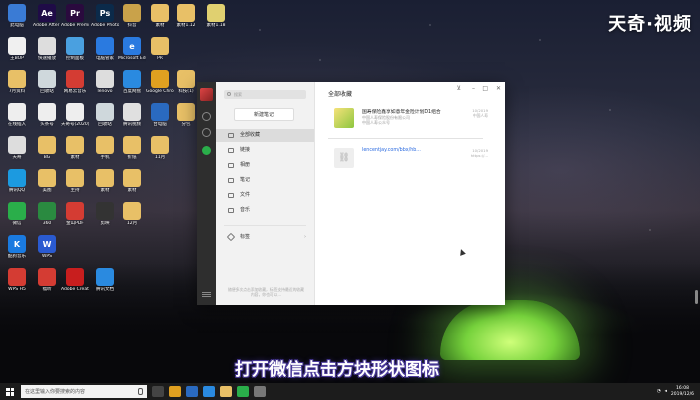 The image size is (700, 400). Describe the element at coordinates (132, 49) in the screenshot. I see `desktop-icon: eMicrosoft Edge` at that location.